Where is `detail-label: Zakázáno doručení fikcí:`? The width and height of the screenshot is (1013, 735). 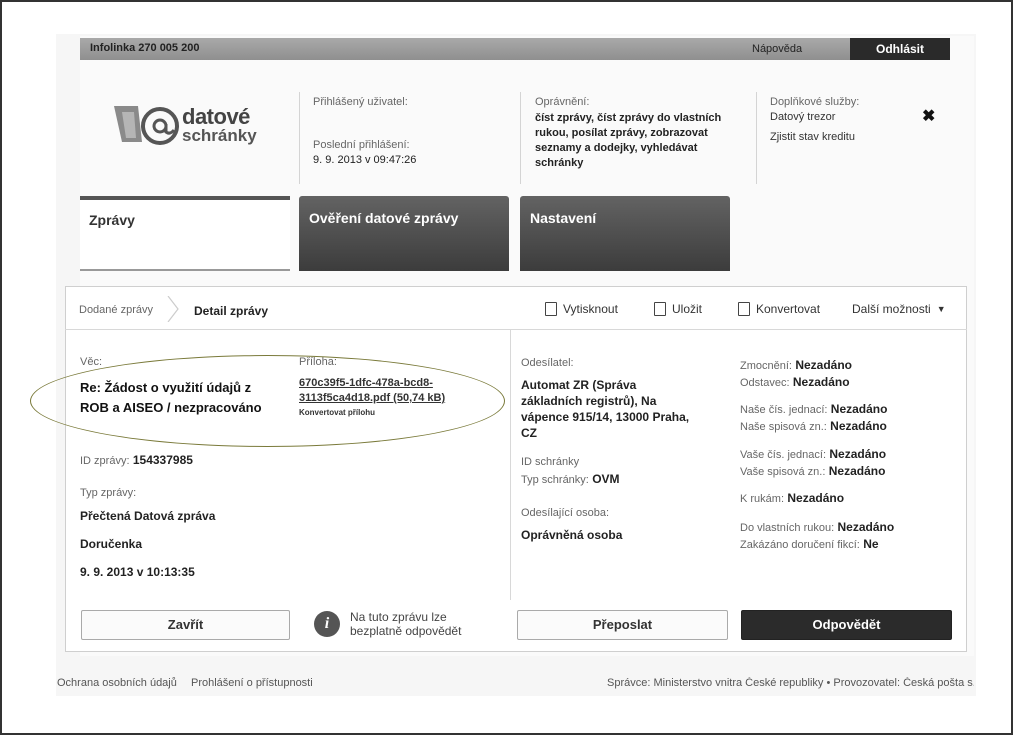 detail-label: Zakázáno doručení fikcí: is located at coordinates (800, 545).